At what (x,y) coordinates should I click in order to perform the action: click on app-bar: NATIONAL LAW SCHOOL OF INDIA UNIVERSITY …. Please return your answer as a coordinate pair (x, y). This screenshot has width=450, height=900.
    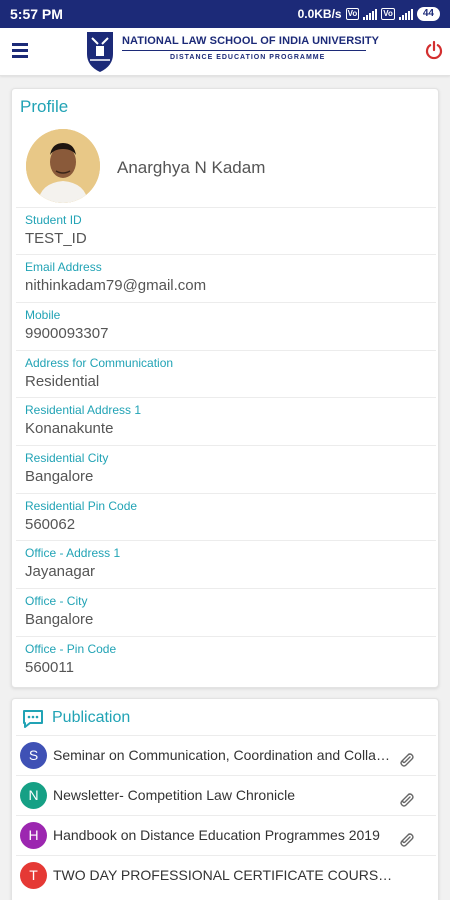
    Looking at the image, I should click on (225, 52).